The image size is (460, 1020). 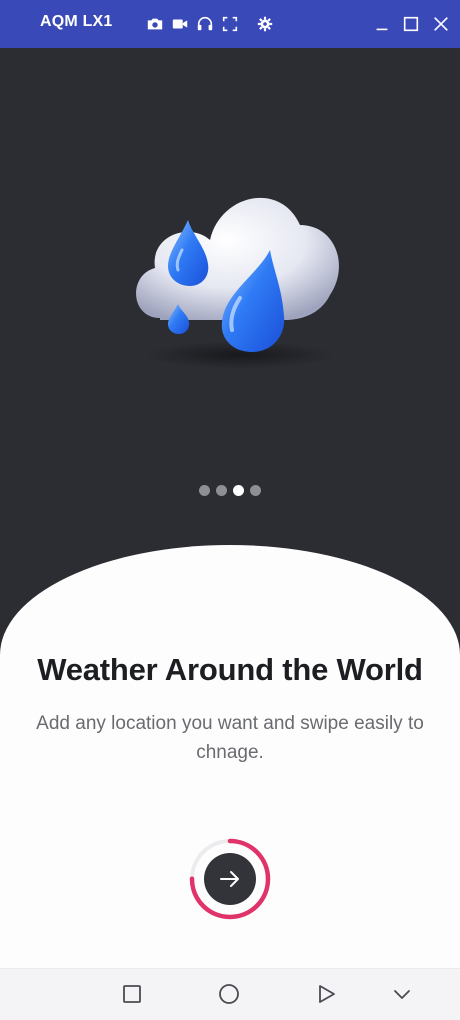 I want to click on next-button-progress, so click(x=230, y=879).